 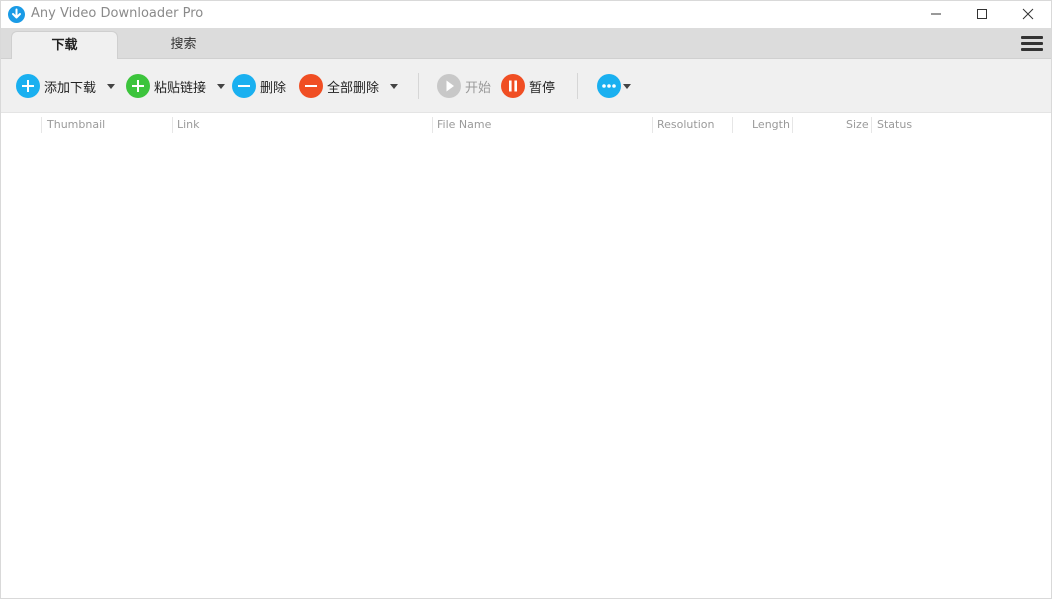 I want to click on pause-button: 暂停, so click(x=528, y=86).